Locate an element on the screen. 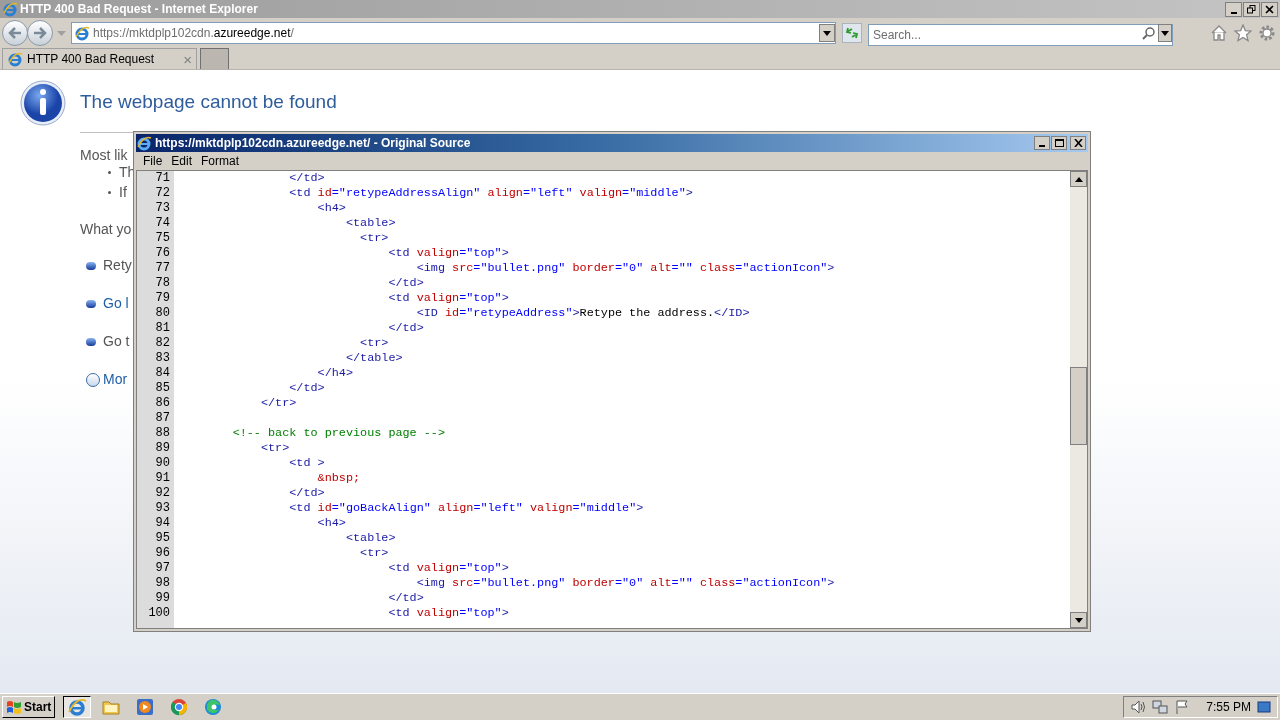 The height and width of the screenshot is (720, 1280). close-icon is located at coordinates (1078, 143).